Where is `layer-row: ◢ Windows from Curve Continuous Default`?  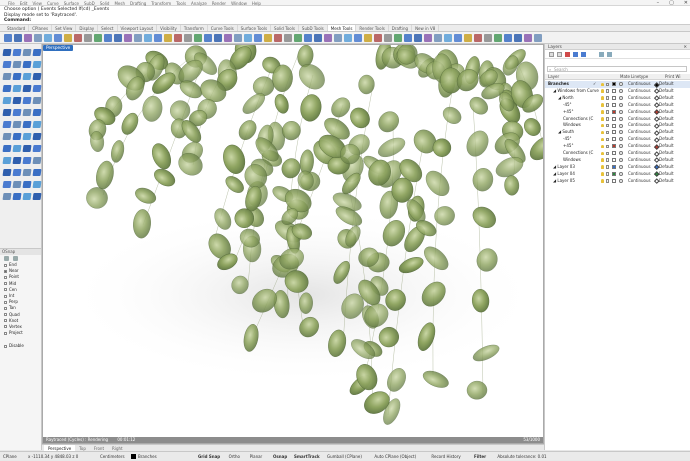 layer-row: ◢ Windows from Curve Continuous Default is located at coordinates (617, 91).